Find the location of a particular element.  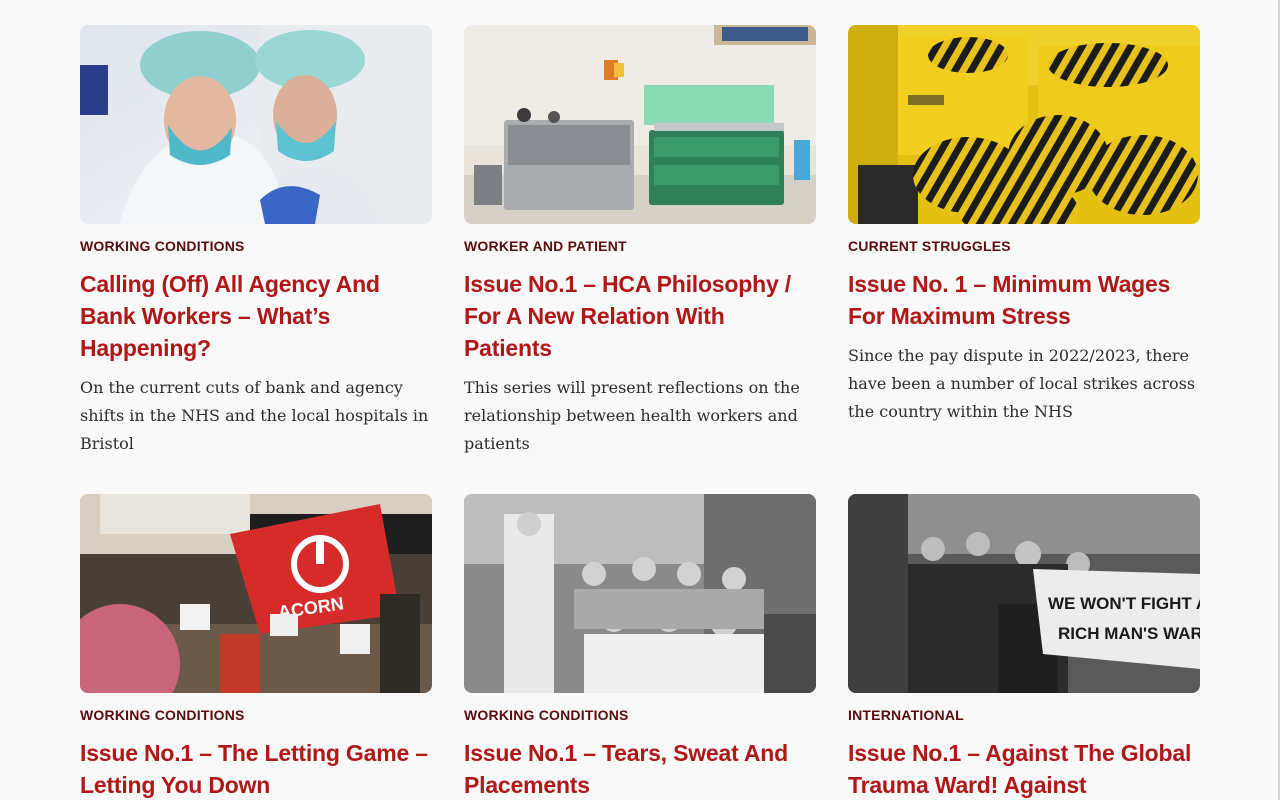

article-thumbnail-antiwar-march: WE WON'T FIGHT ANOTH RICH MAN'S WAR!!! is located at coordinates (1024, 593).